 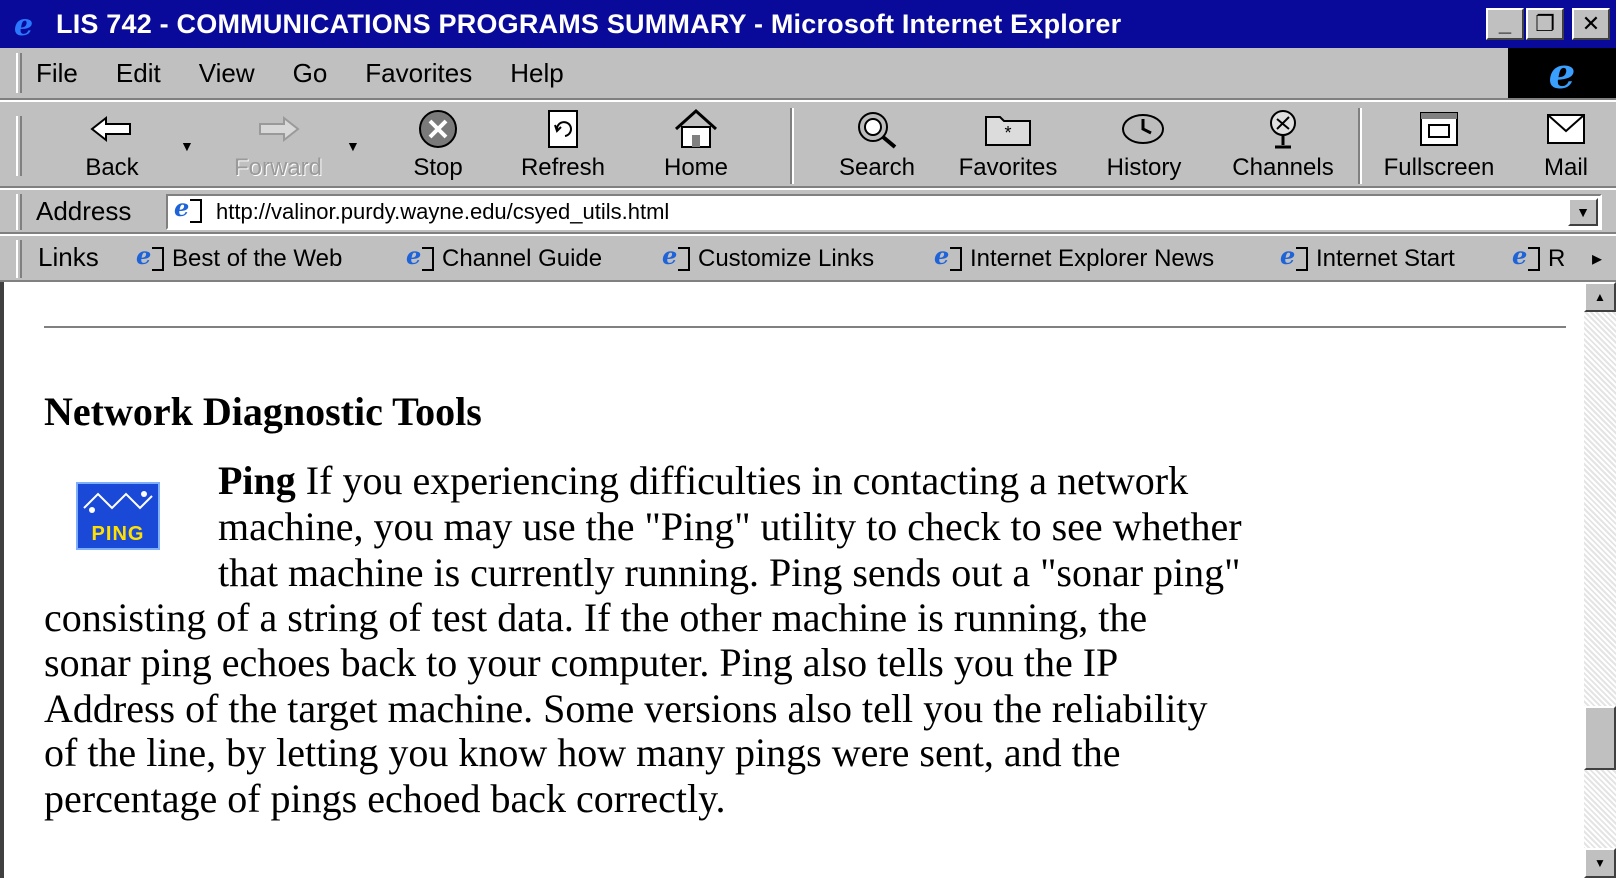 I want to click on ie-throbber-logo: e, so click(x=1562, y=73).